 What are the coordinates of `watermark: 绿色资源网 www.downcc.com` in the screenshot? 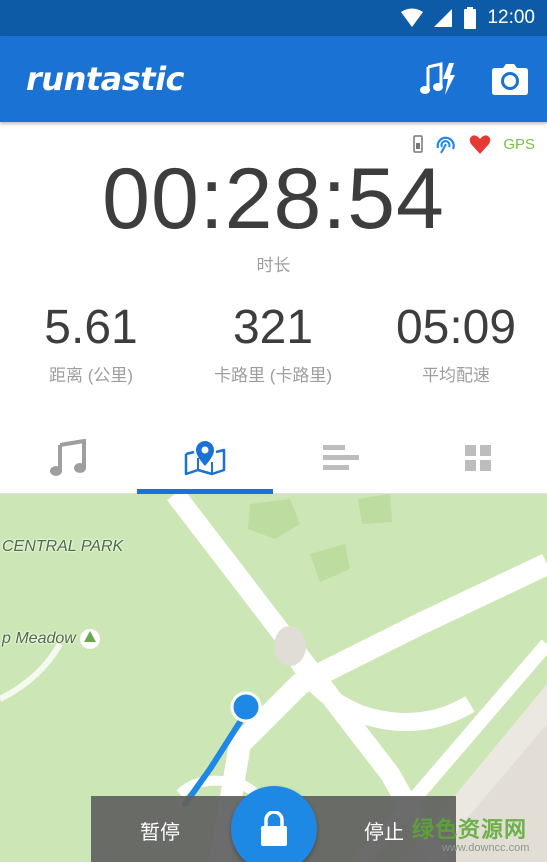 It's located at (479, 833).